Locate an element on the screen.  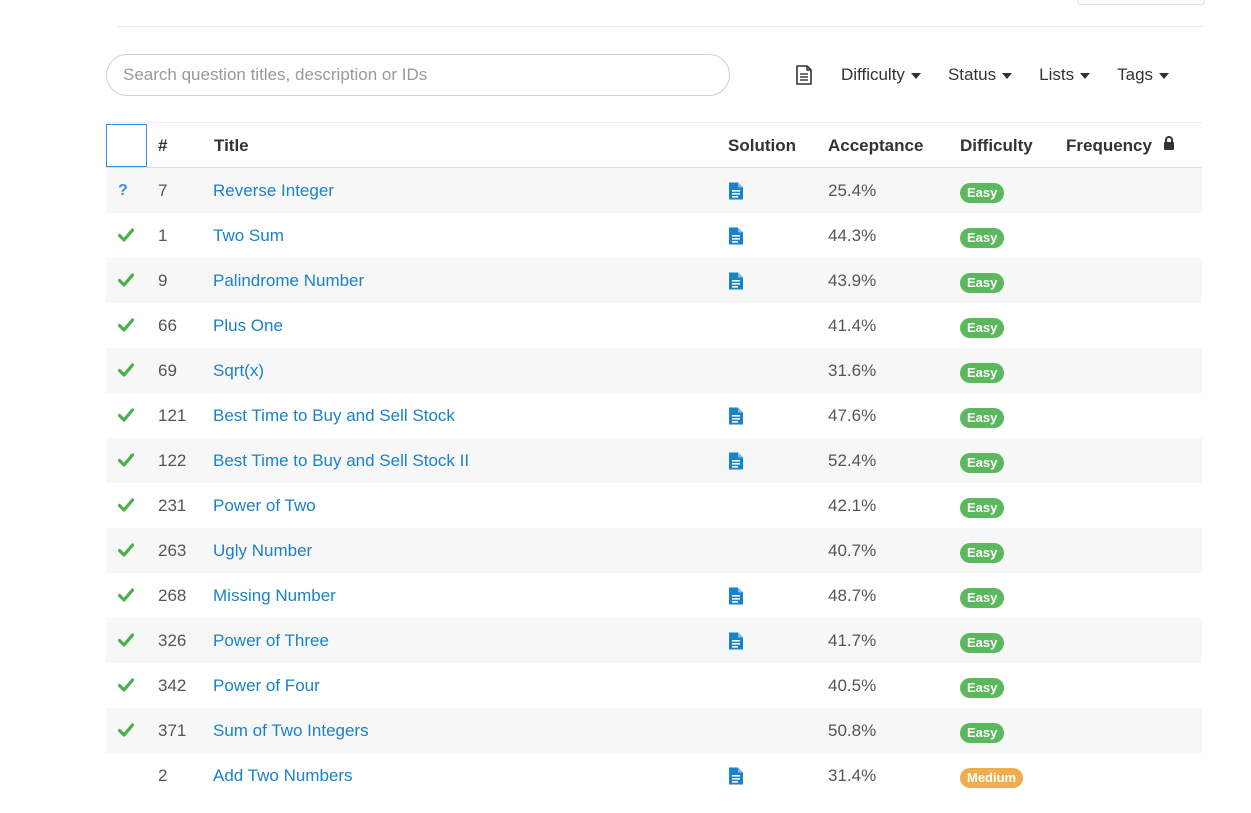
acceptance-rate: 40.7% is located at coordinates (852, 550).